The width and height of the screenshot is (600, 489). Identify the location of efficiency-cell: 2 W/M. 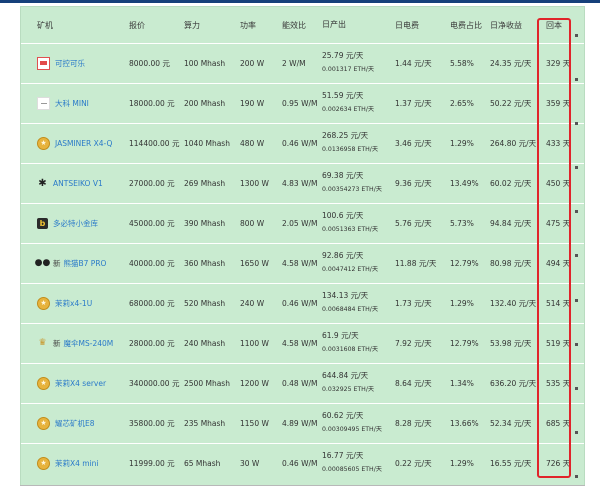
(294, 63).